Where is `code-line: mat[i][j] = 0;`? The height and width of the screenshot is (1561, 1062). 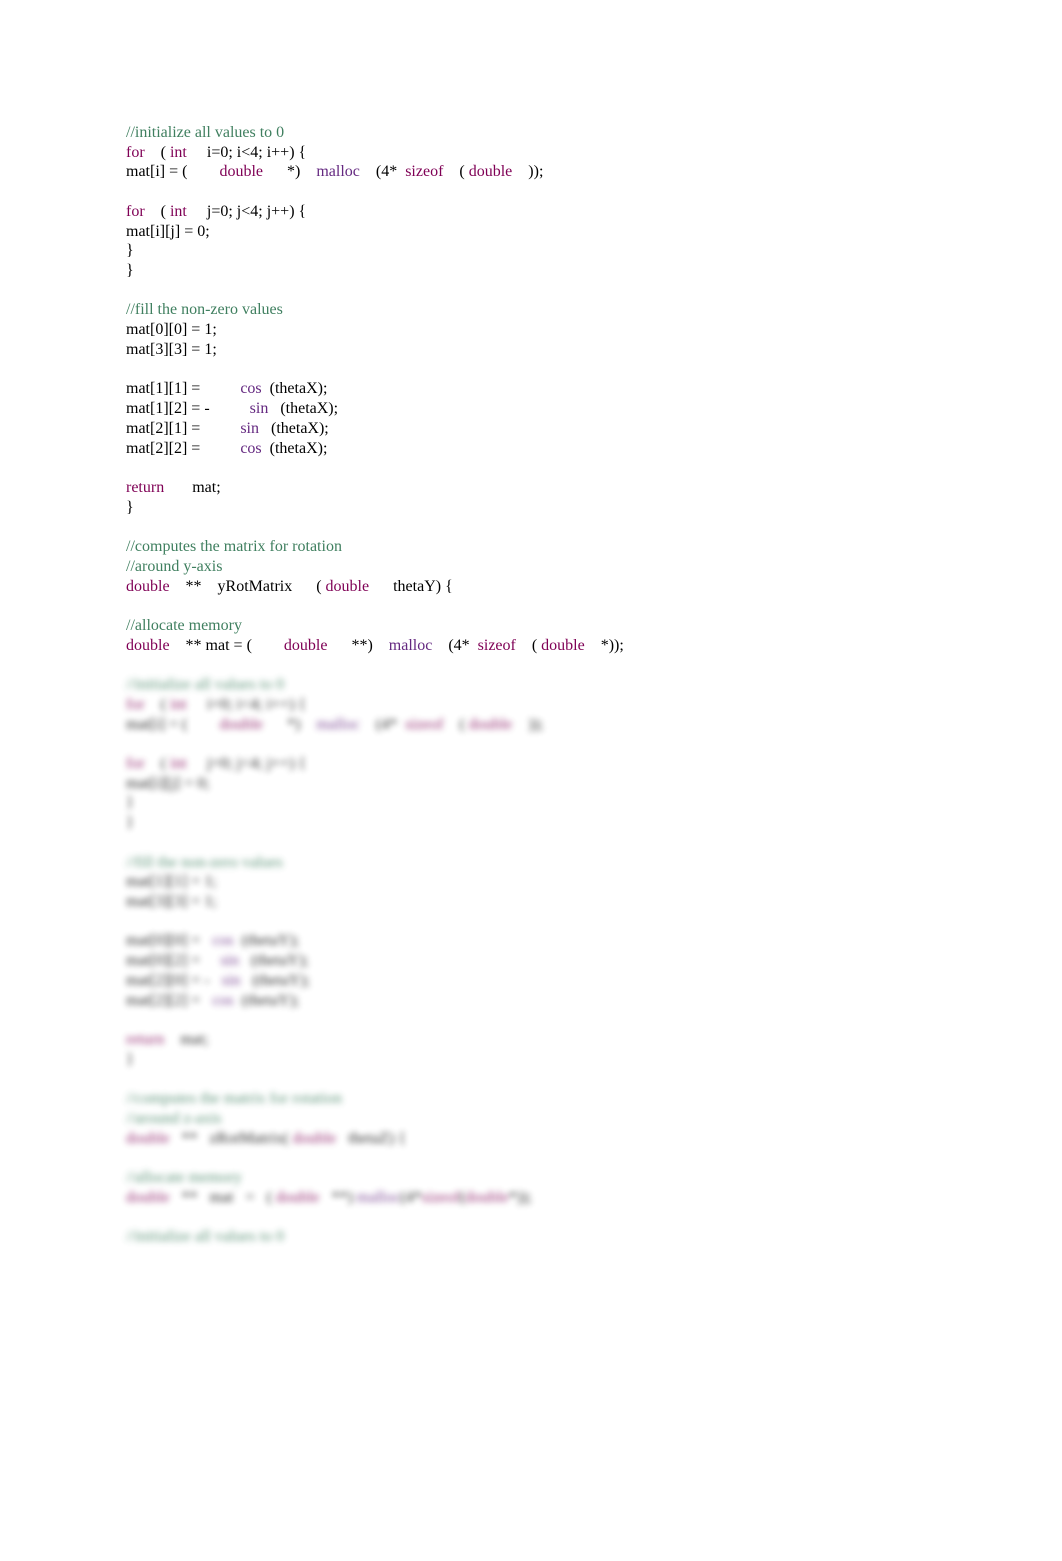
code-line: mat[i][j] = 0; is located at coordinates (375, 784).